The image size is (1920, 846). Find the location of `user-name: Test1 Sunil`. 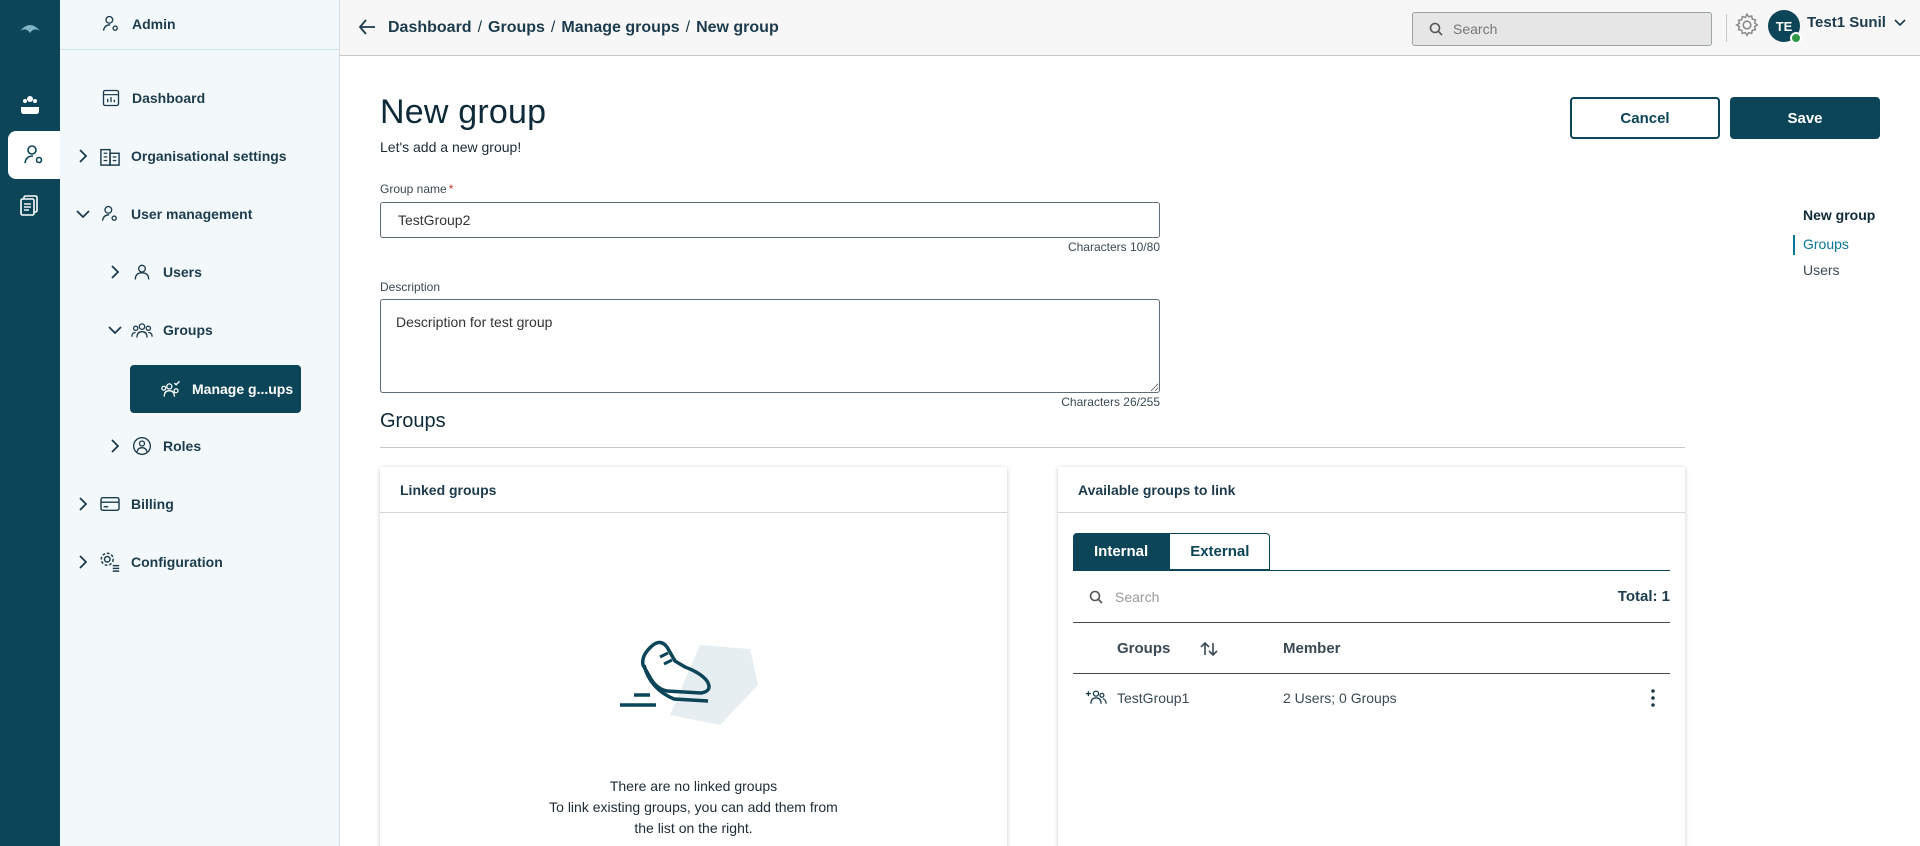

user-name: Test1 Sunil is located at coordinates (1846, 22).